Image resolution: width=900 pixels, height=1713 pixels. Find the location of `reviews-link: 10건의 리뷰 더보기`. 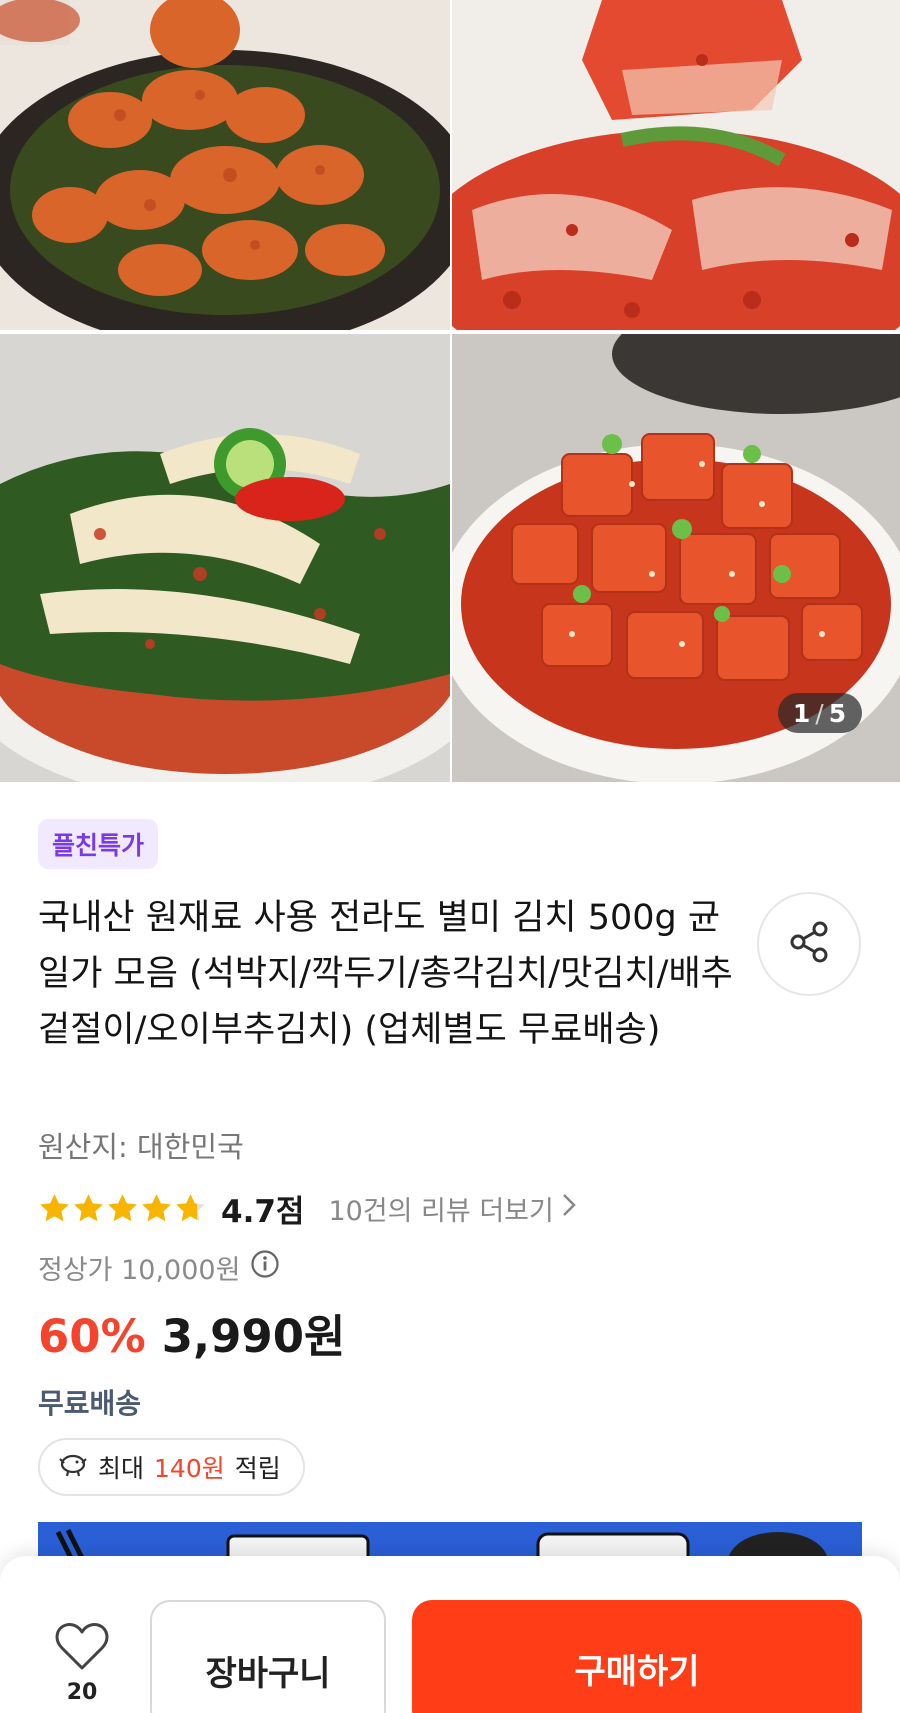

reviews-link: 10건의 리뷰 더보기 is located at coordinates (452, 1208).